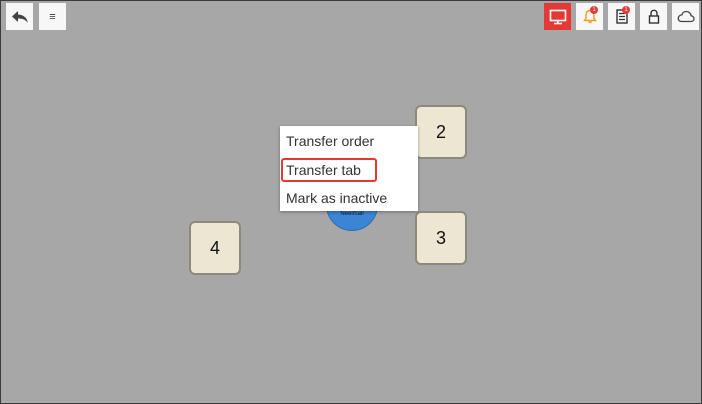 The image size is (702, 404). What do you see at coordinates (323, 170) in the screenshot?
I see `menu-item-transfer-tab: Transfer tab` at bounding box center [323, 170].